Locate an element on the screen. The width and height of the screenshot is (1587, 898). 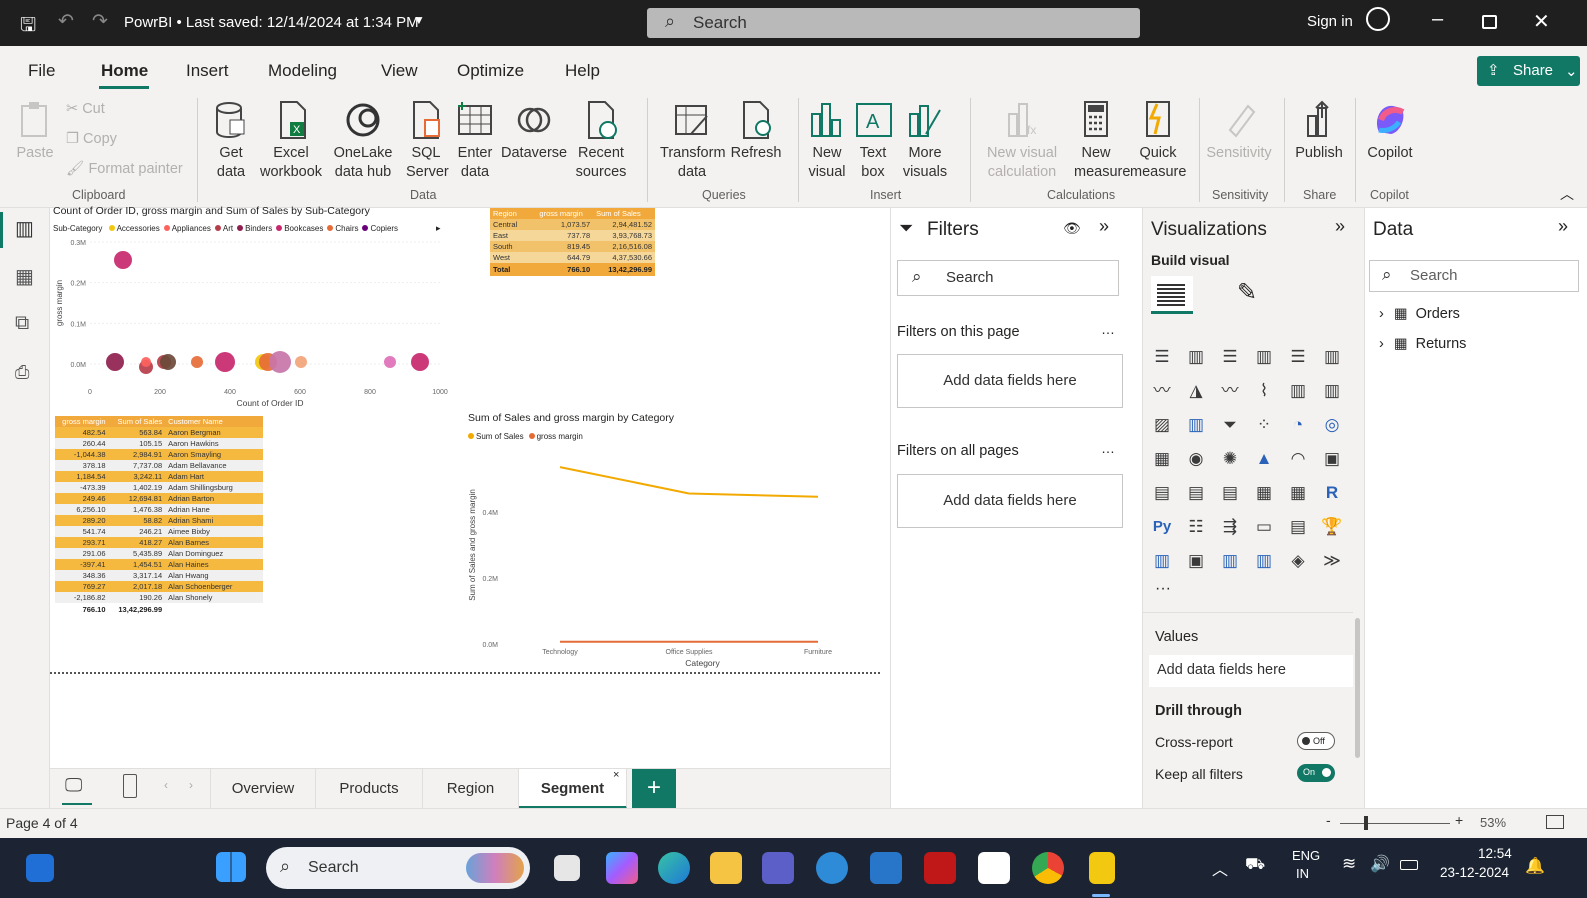
close-icon: ✕ is located at coordinates (1541, 21).